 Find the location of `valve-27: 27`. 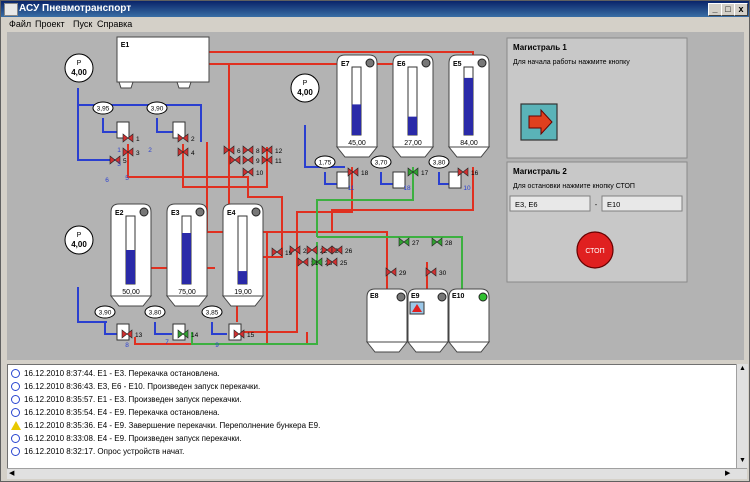

valve-27: 27 is located at coordinates (409, 242).